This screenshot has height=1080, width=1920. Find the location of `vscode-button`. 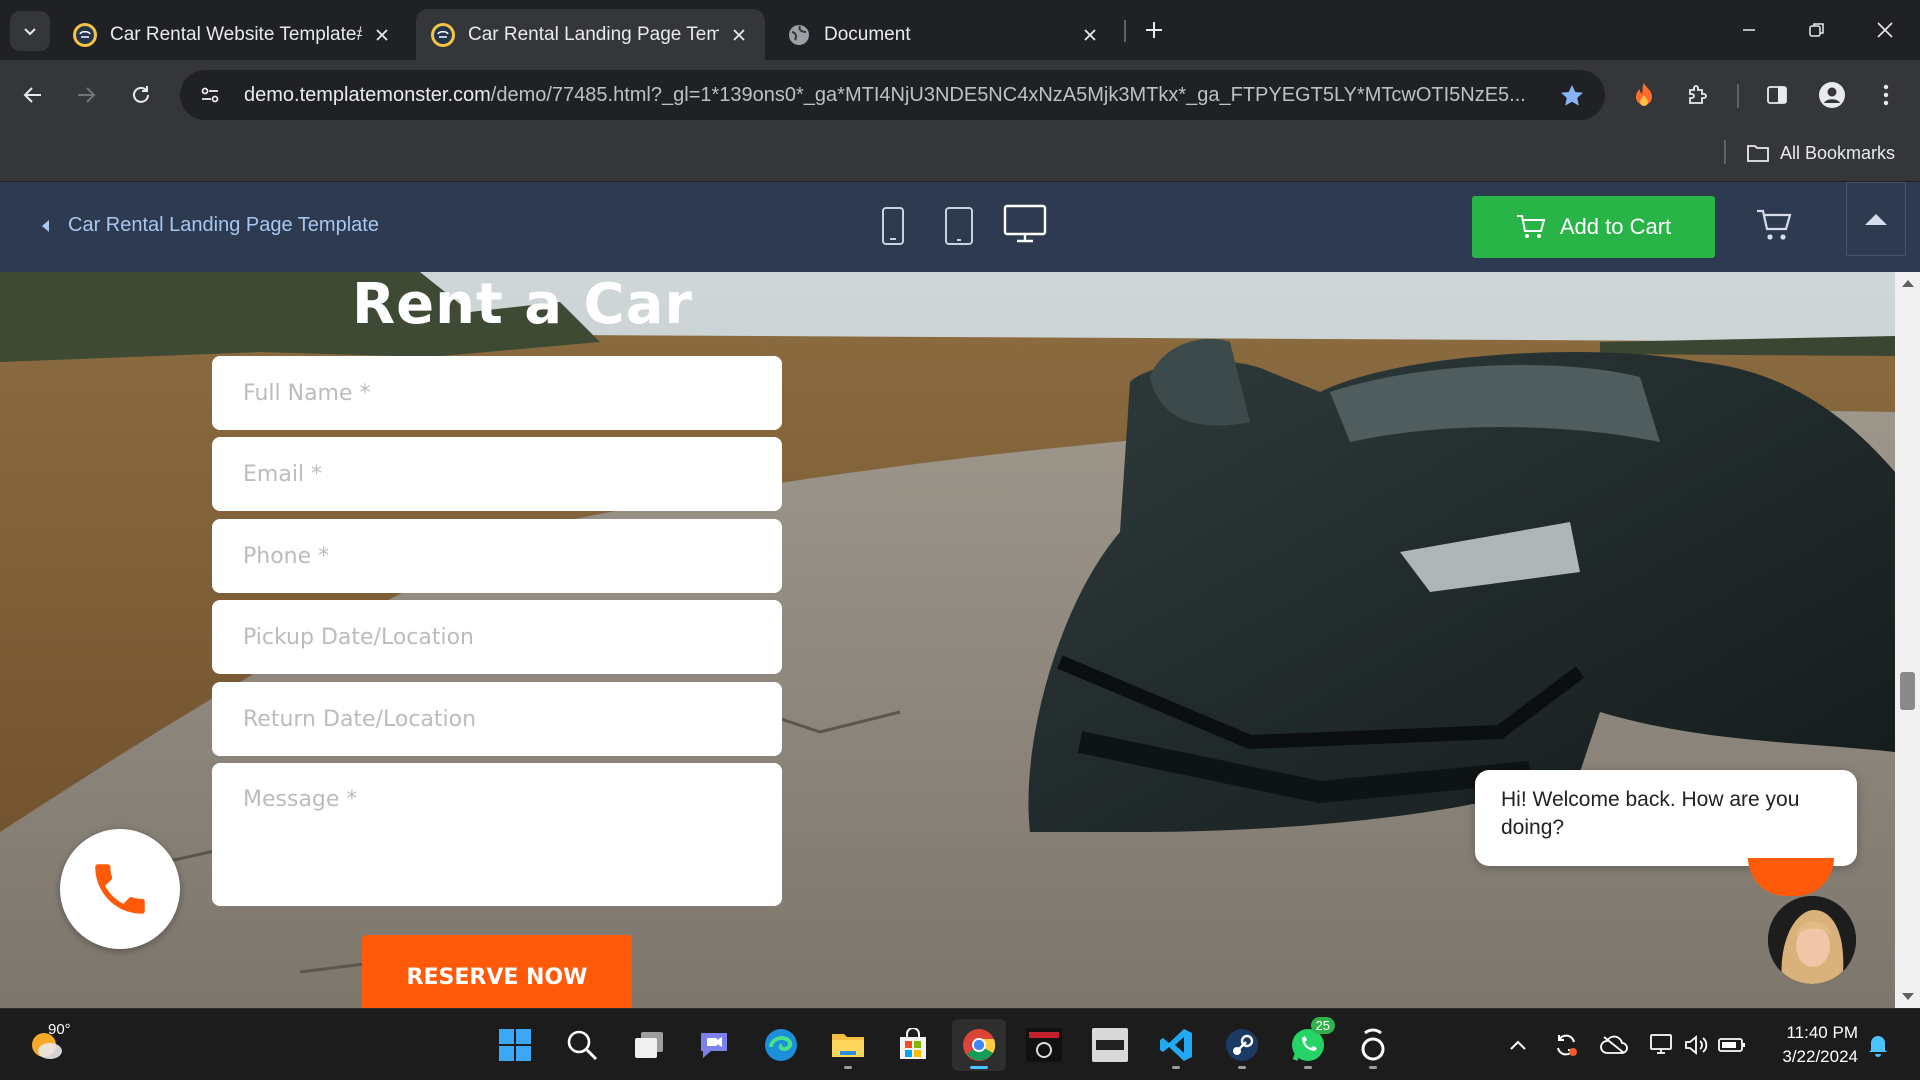

vscode-button is located at coordinates (1176, 1045).